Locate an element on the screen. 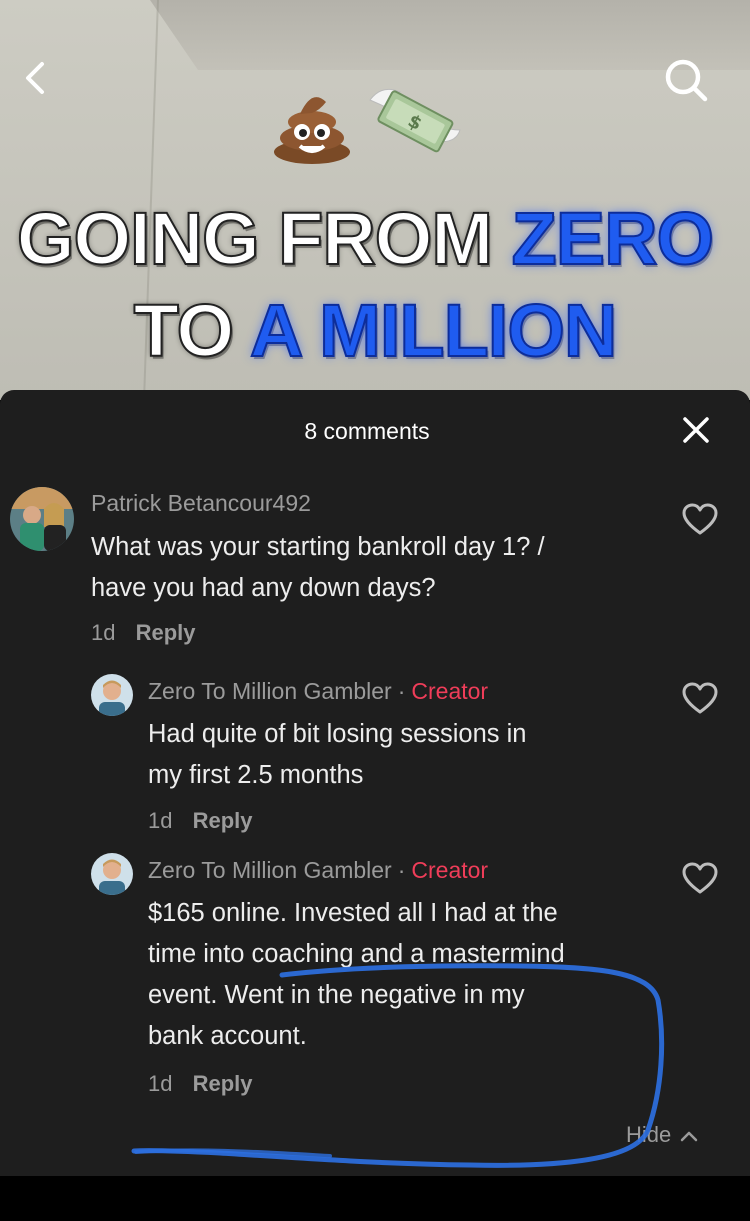 Image resolution: width=750 pixels, height=1221 pixels. emoji-row: $ is located at coordinates (367, 126).